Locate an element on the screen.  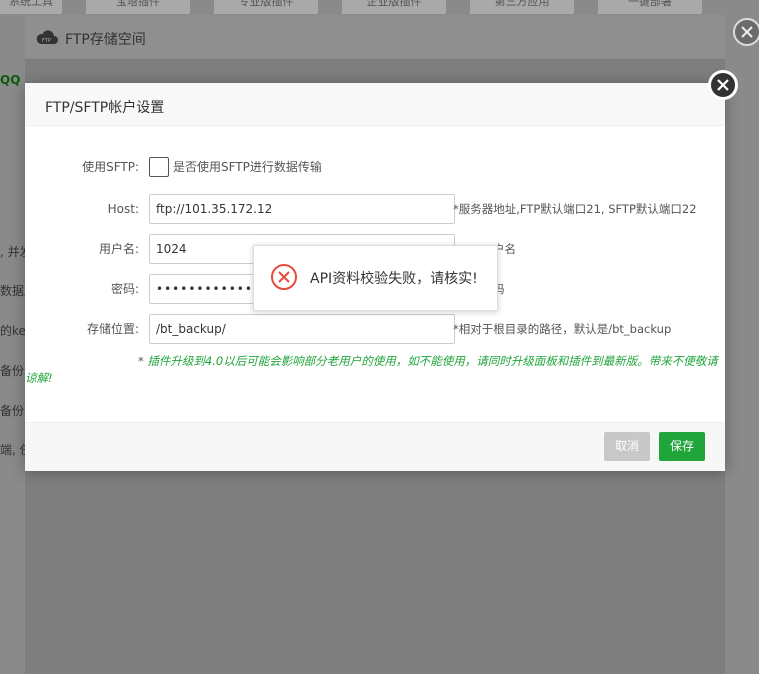
background-tab: 第三方应用 is located at coordinates (522, 7).